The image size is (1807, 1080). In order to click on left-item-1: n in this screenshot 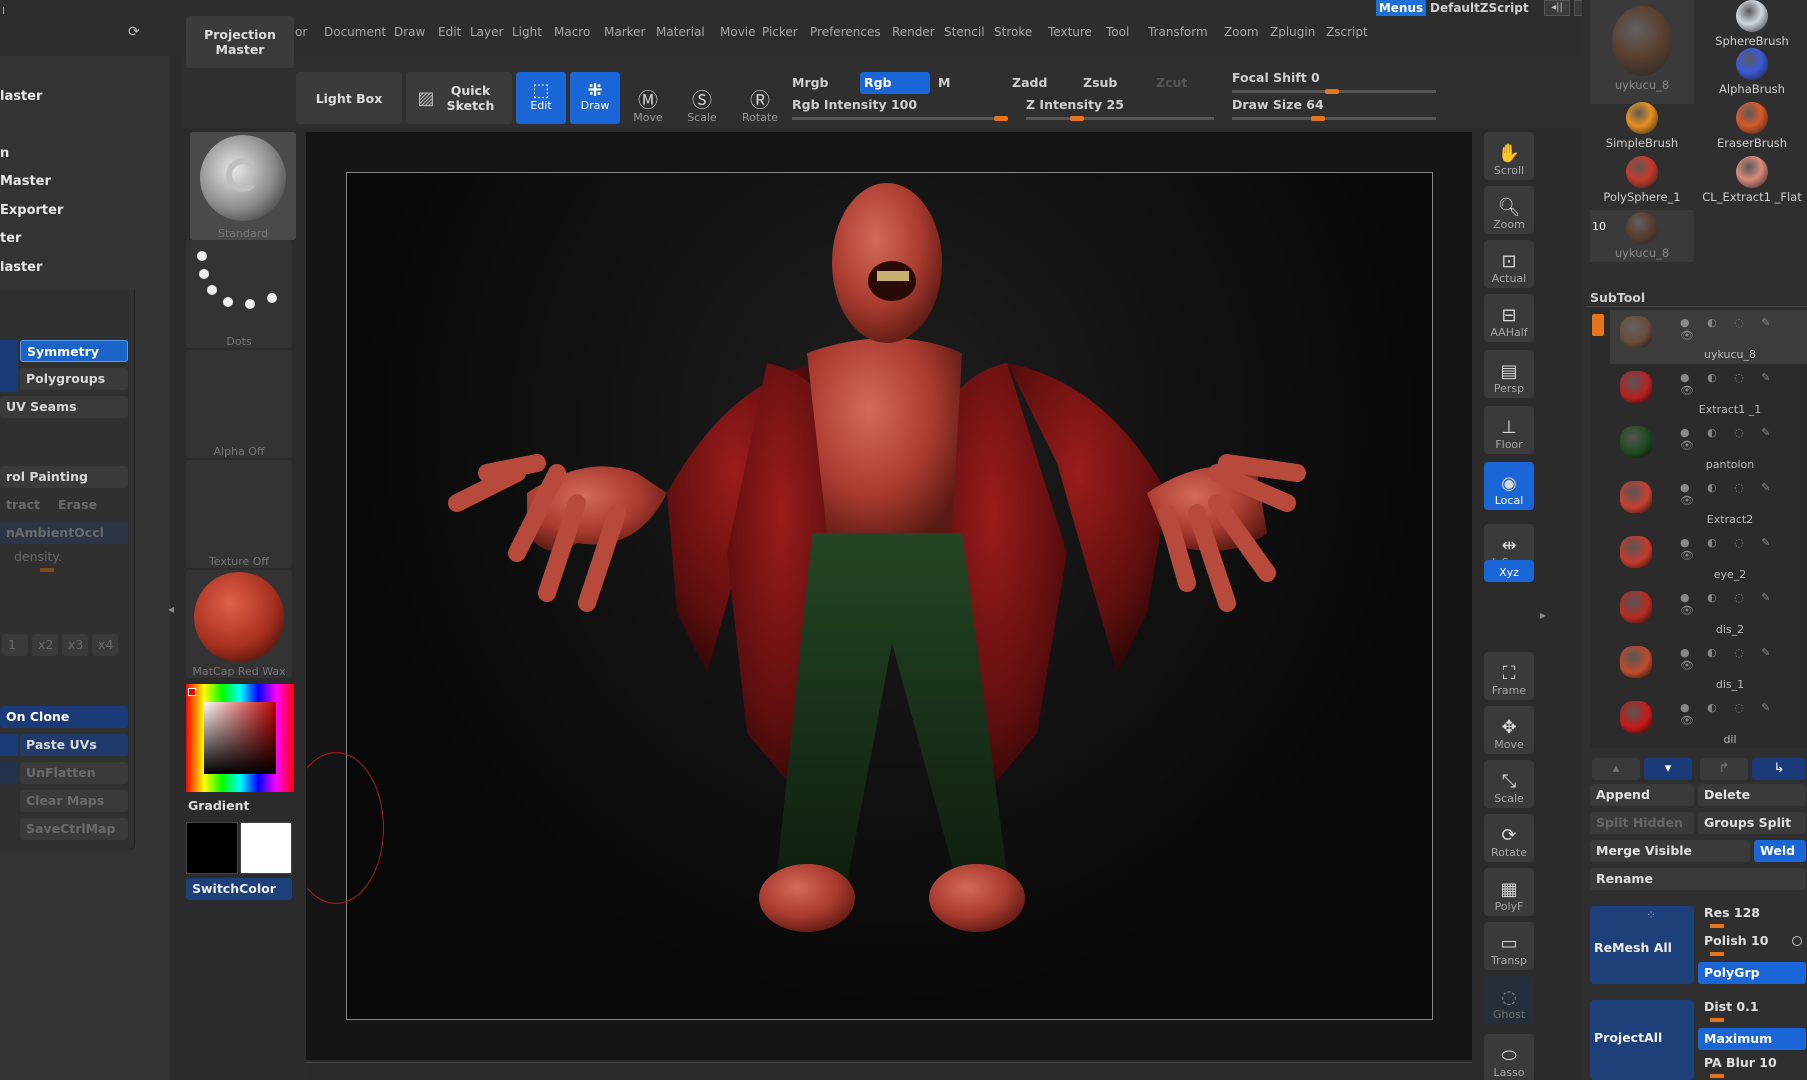, I will do `click(4, 153)`.